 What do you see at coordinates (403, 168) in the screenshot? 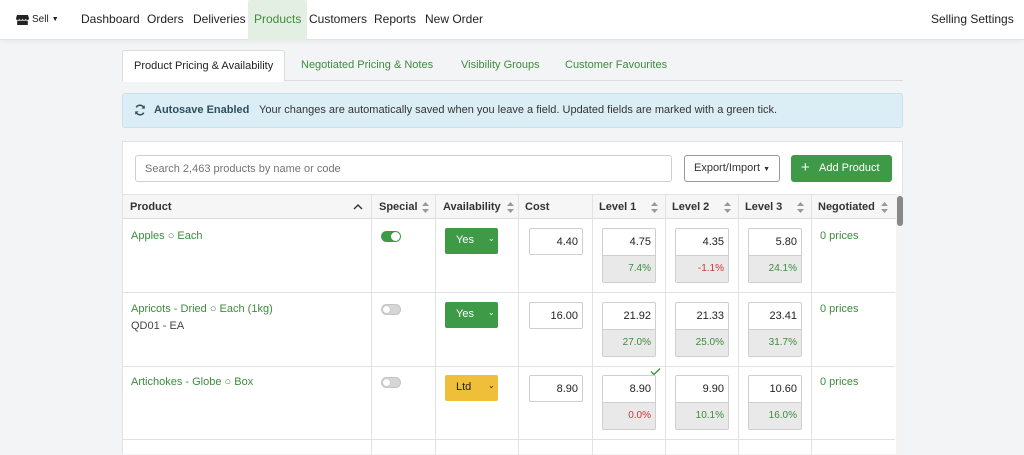
I see `product-search-input` at bounding box center [403, 168].